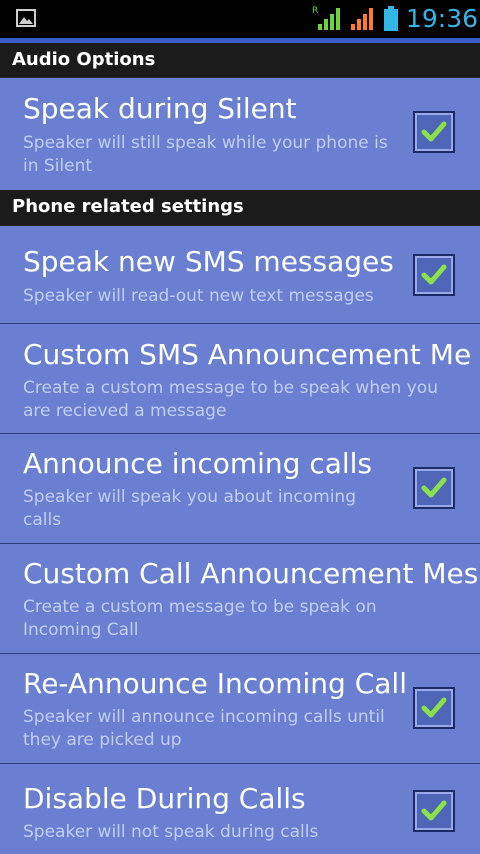 The width and height of the screenshot is (480, 854). I want to click on announce-incoming-calls-checkbox, so click(434, 488).